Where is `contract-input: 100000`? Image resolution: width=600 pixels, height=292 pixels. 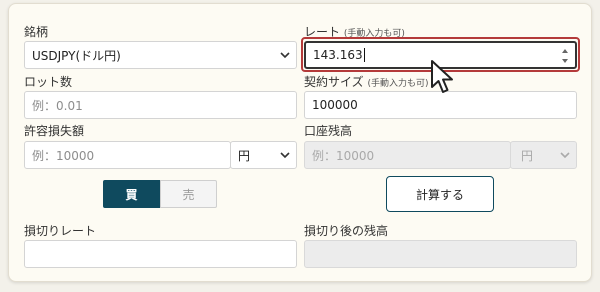
contract-input: 100000 is located at coordinates (440, 105).